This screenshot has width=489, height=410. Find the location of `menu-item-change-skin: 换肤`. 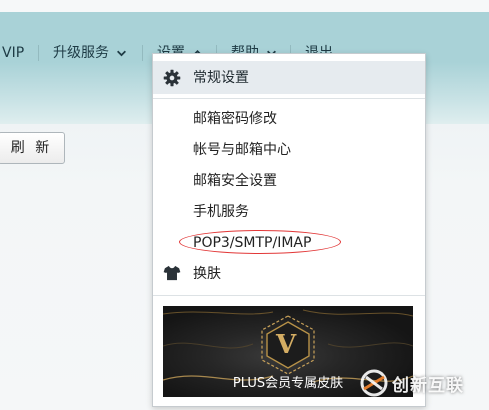

menu-item-change-skin: 换肤 is located at coordinates (207, 274).